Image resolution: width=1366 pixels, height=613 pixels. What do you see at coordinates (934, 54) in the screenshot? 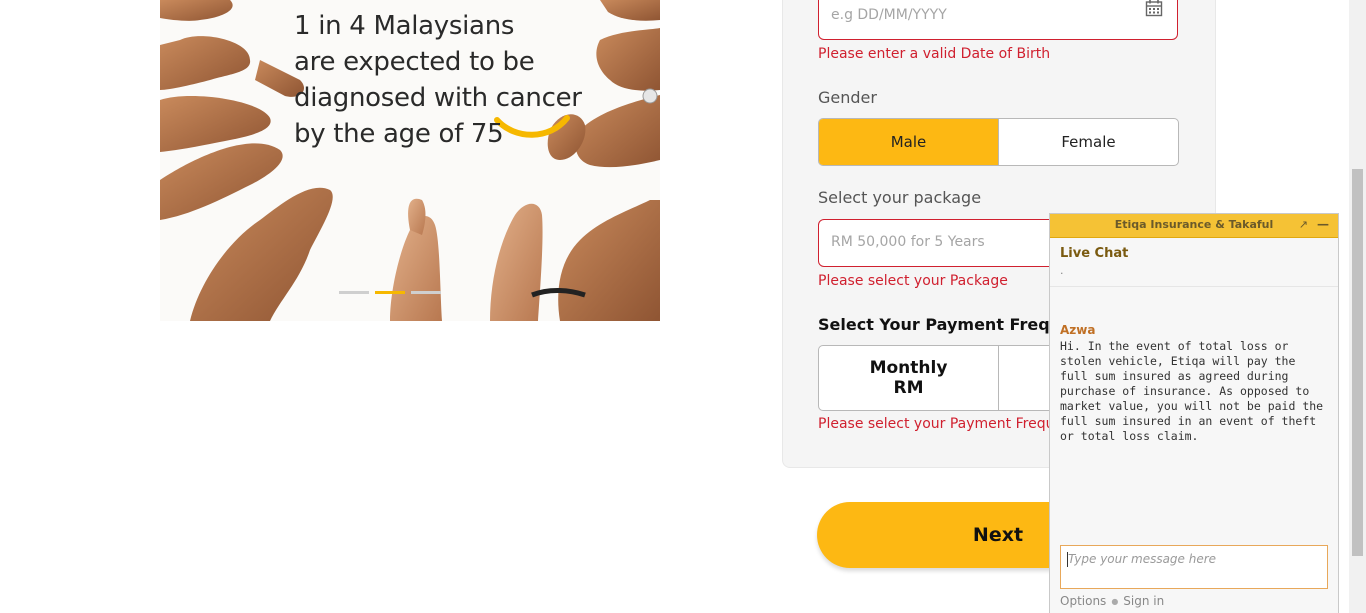
I see `dob-error: Please enter a valid Date of Birth` at bounding box center [934, 54].